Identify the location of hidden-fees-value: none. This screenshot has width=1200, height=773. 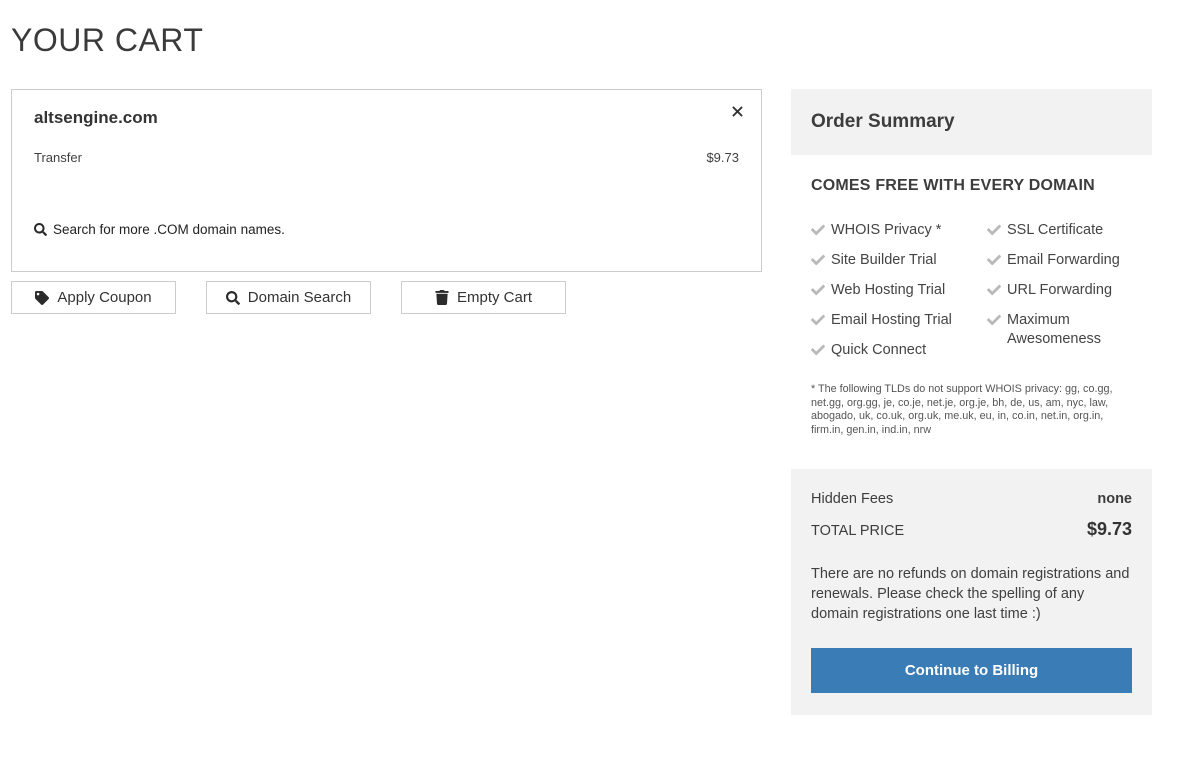
(1114, 499).